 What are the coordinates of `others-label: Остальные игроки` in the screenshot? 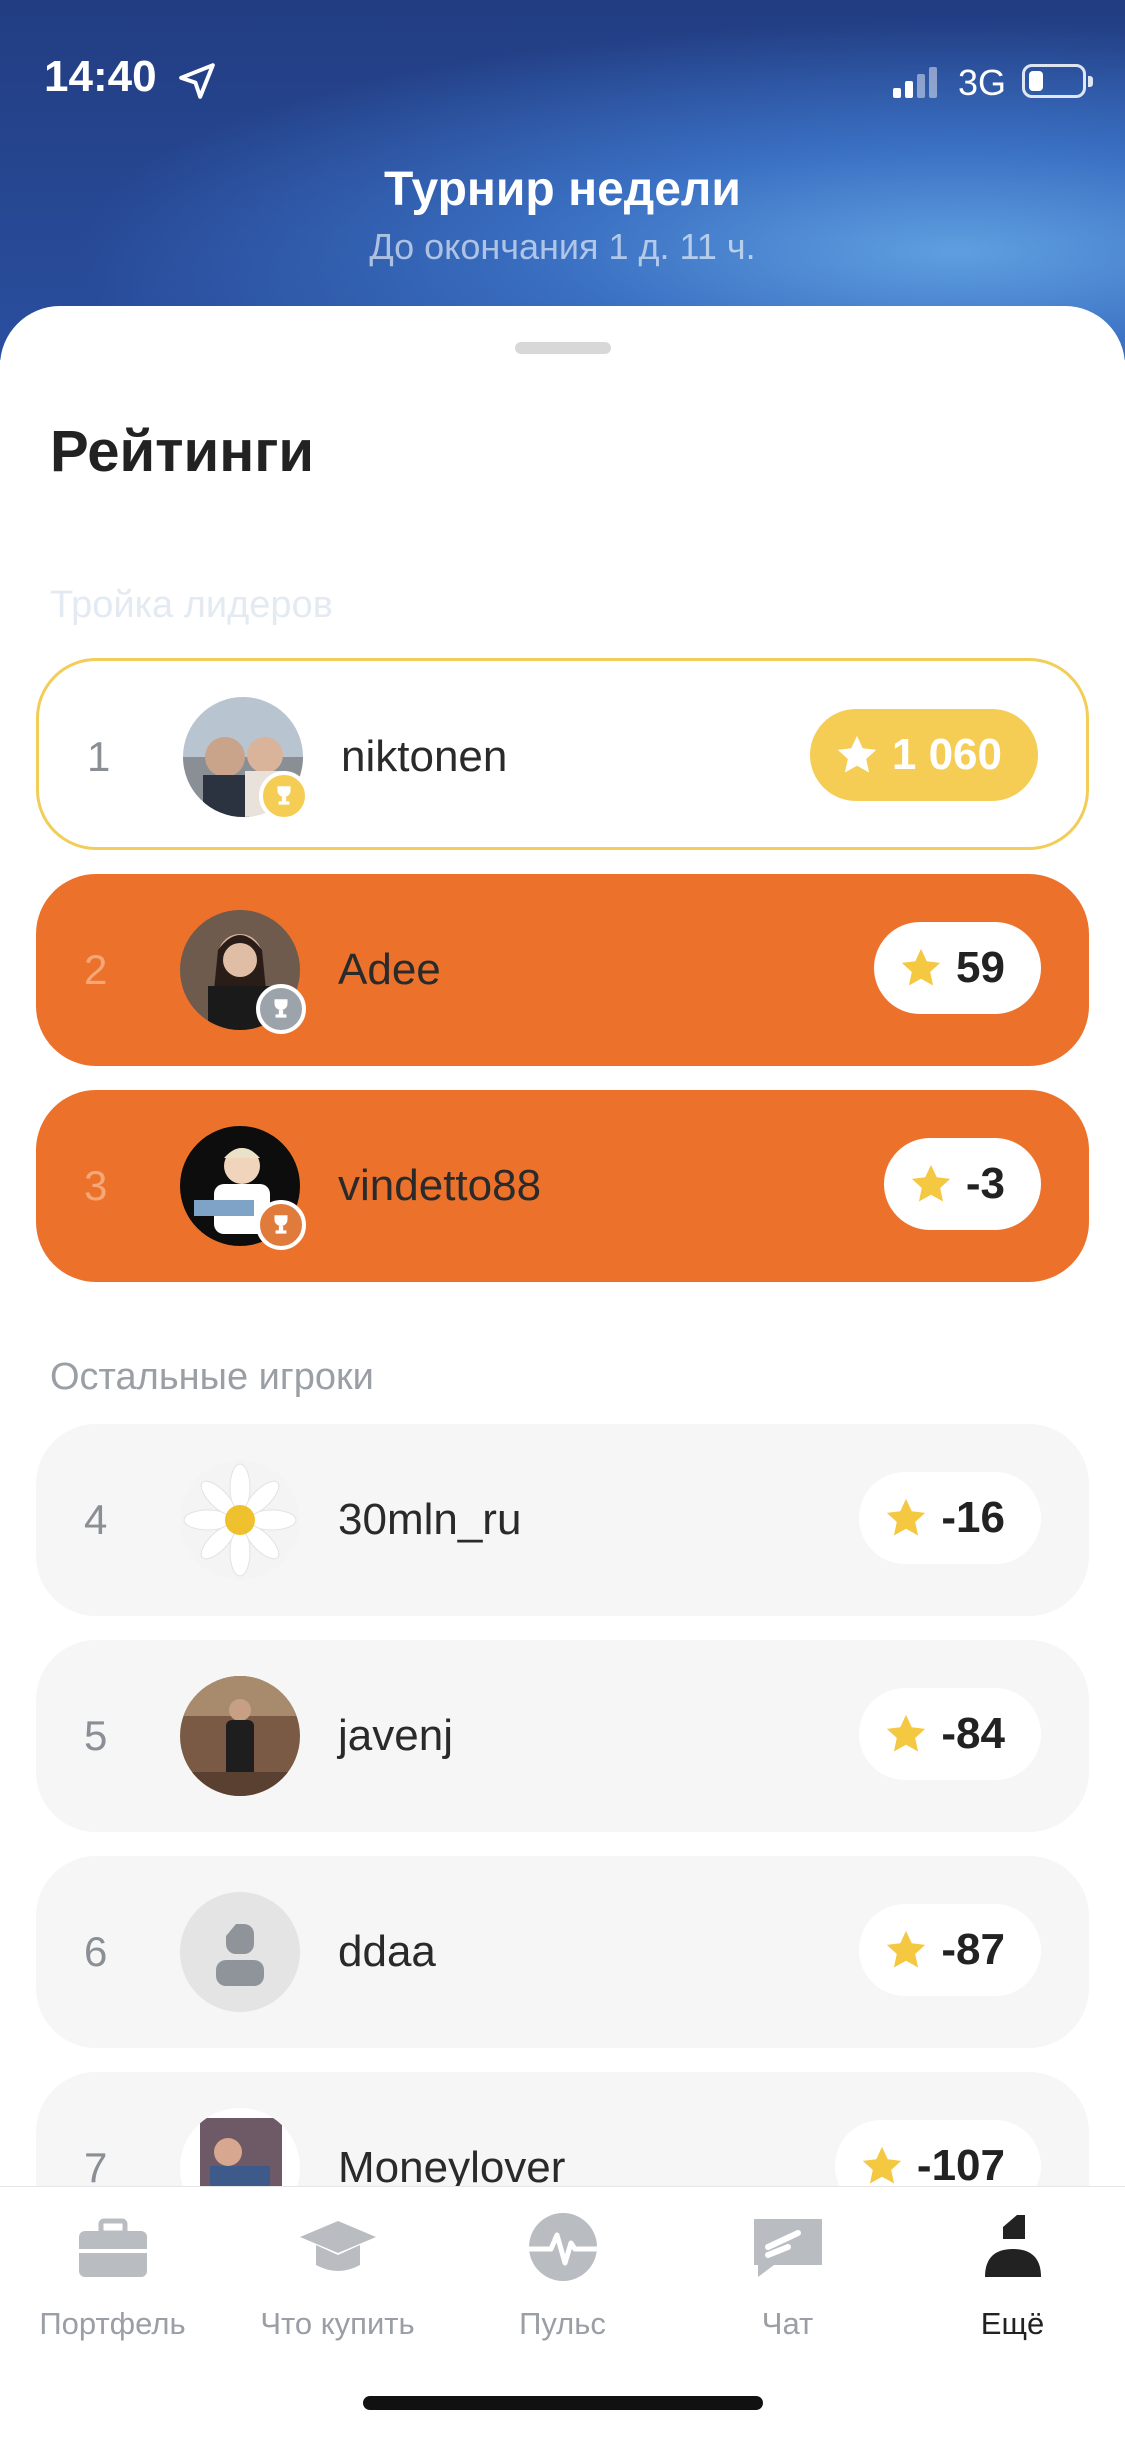 It's located at (212, 1377).